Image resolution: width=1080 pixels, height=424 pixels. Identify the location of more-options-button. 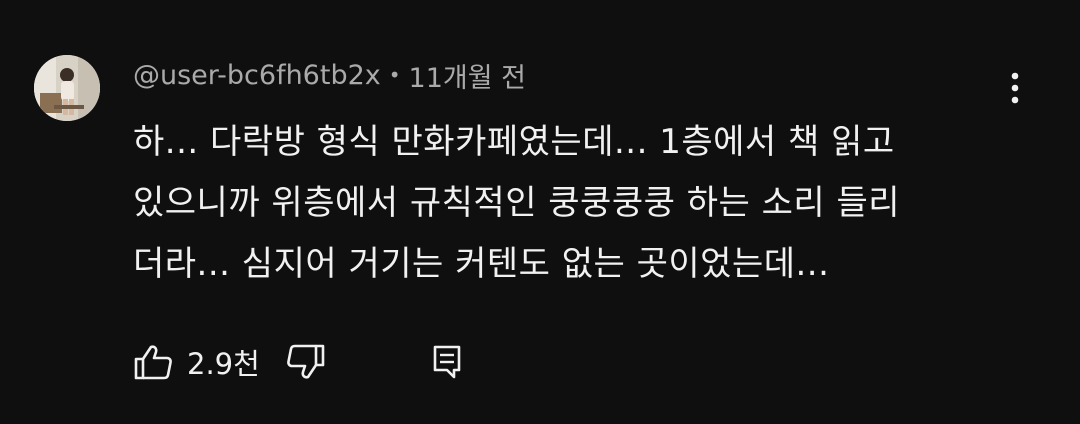
(1015, 88).